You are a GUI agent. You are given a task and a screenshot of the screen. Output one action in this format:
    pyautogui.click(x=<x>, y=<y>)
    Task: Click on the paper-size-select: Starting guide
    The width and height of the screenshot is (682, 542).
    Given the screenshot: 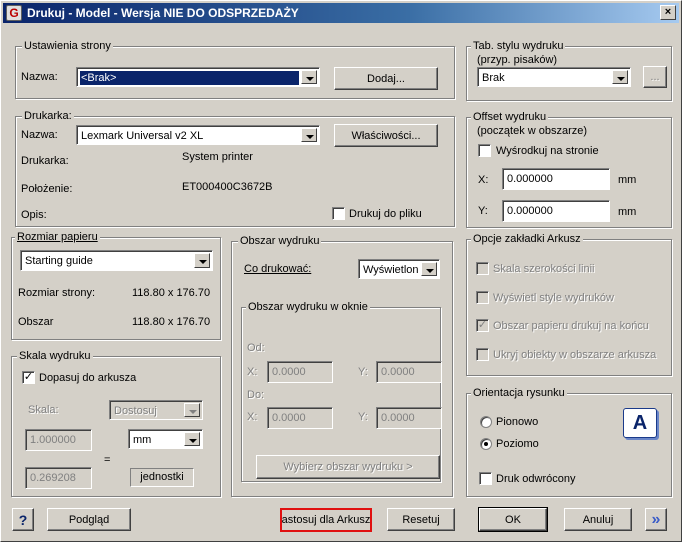 What is the action you would take?
    pyautogui.click(x=116, y=260)
    